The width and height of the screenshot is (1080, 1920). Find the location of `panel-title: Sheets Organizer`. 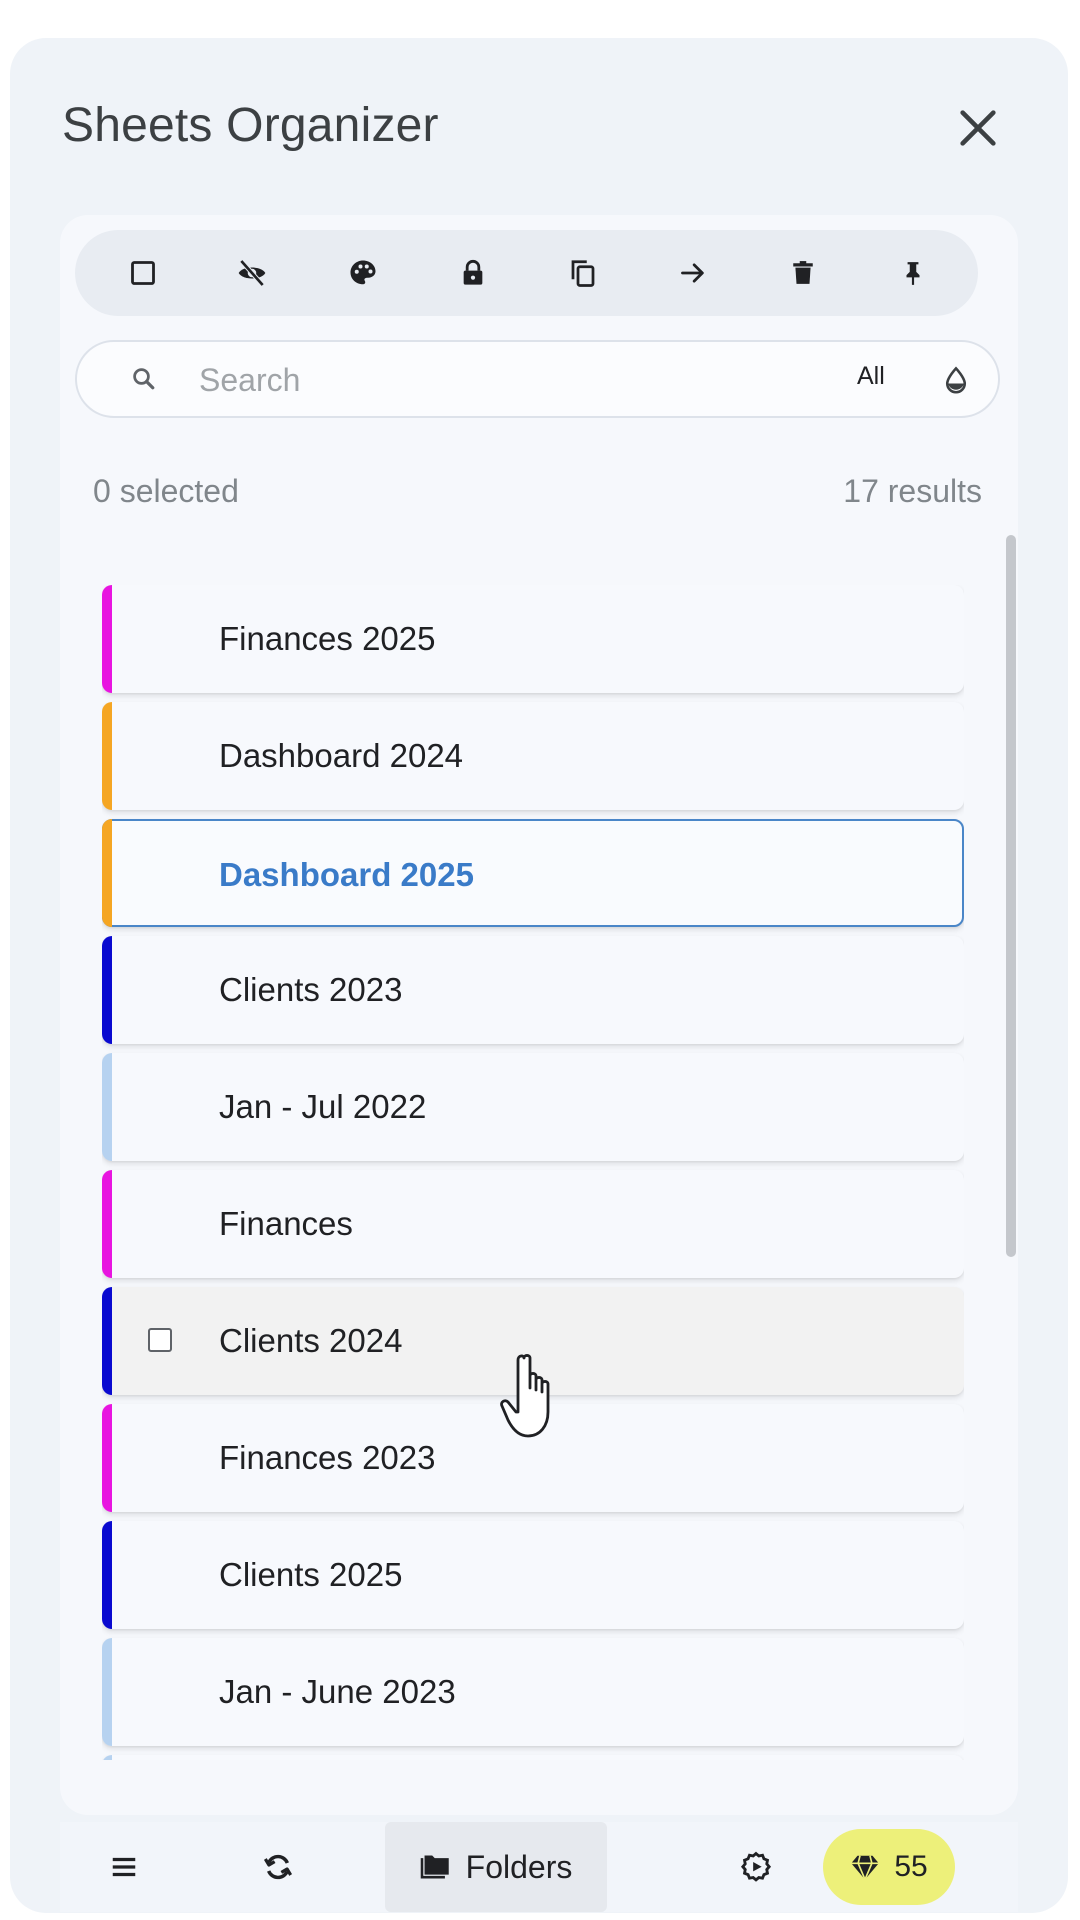

panel-title: Sheets Organizer is located at coordinates (250, 125).